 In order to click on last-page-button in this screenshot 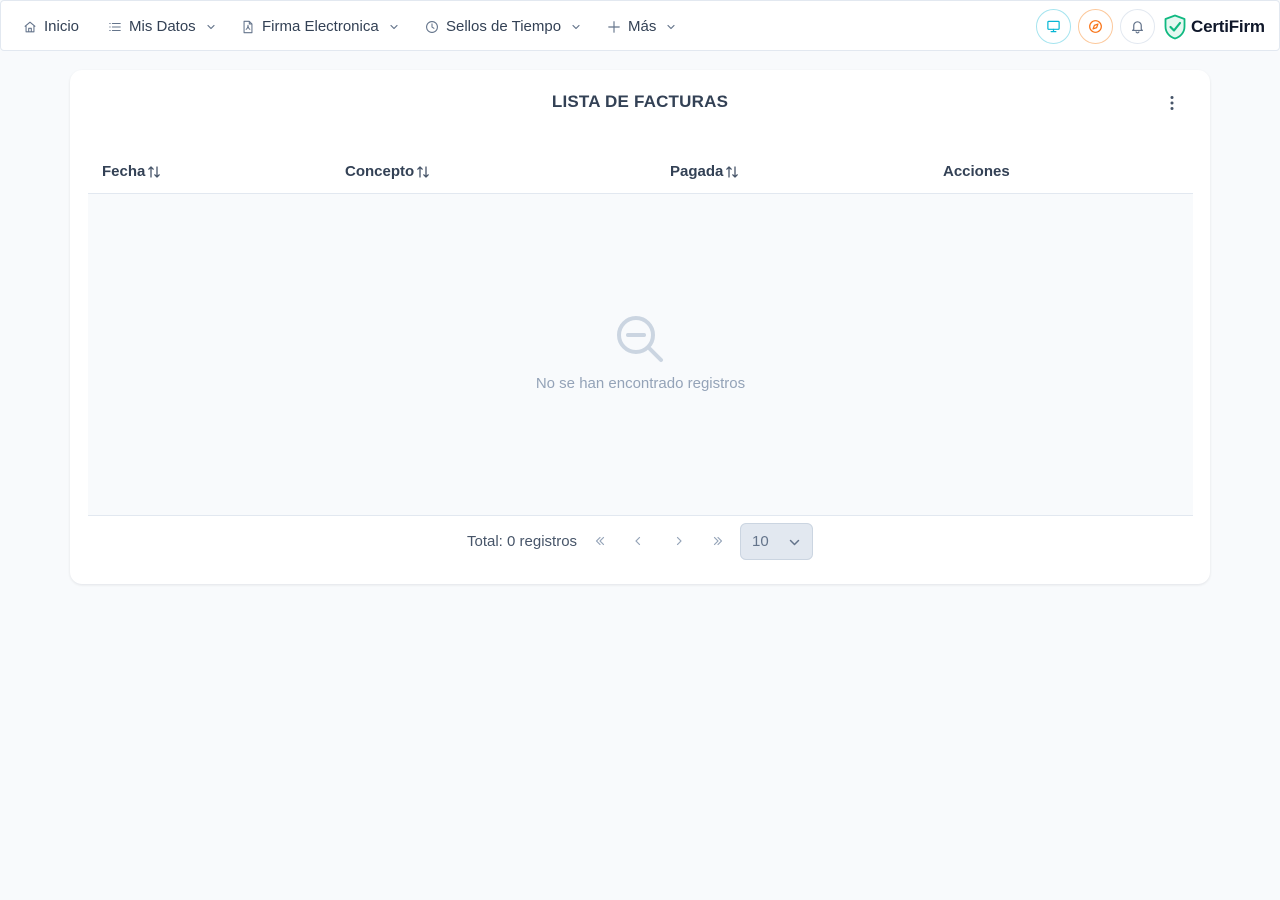, I will do `click(718, 541)`.